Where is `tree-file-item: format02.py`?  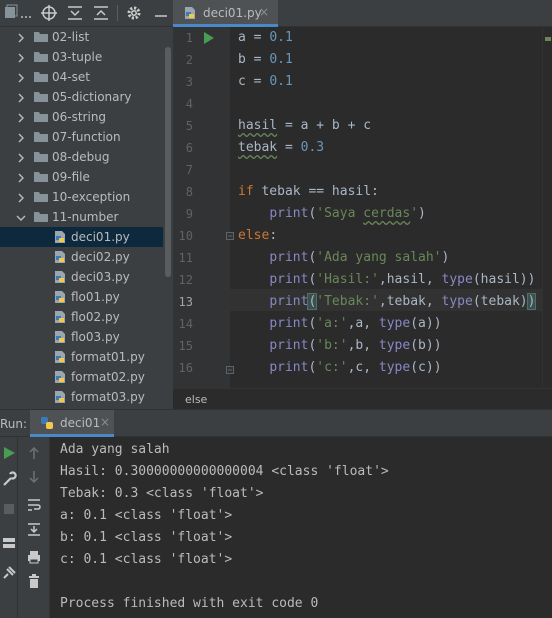 tree-file-item: format02.py is located at coordinates (81, 377).